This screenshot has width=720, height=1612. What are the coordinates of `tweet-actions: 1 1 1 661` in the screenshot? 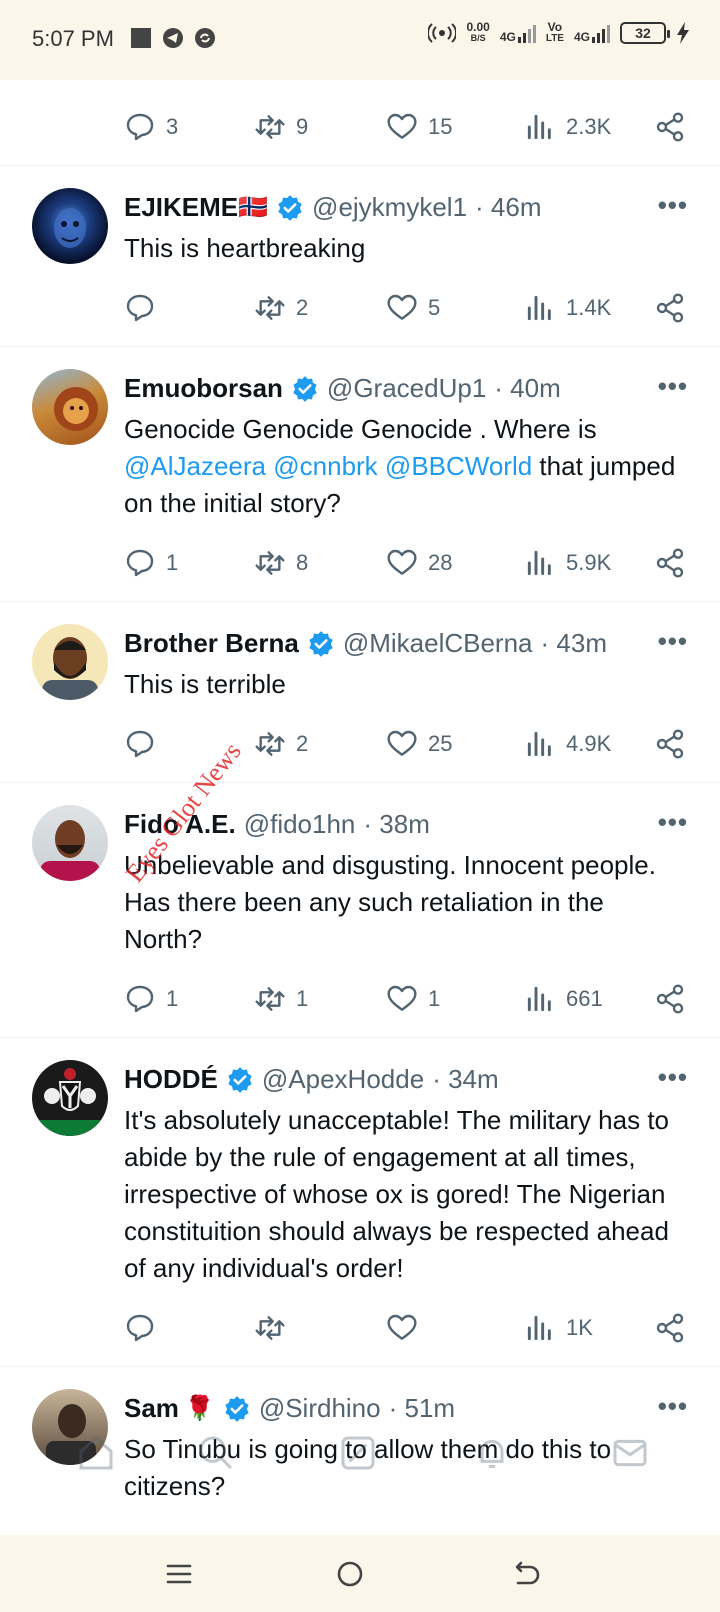 It's located at (404, 999).